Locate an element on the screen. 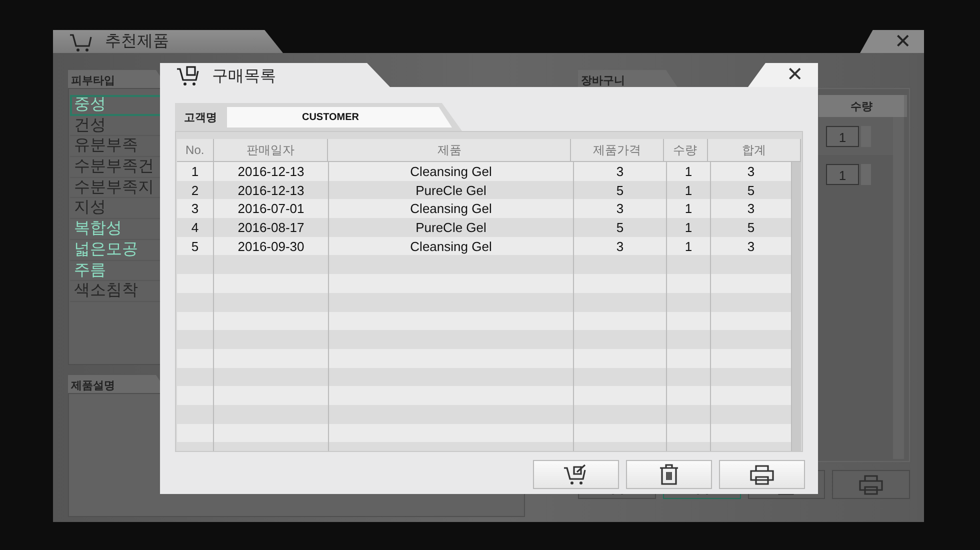  window-title: 추천제품 is located at coordinates (137, 42).